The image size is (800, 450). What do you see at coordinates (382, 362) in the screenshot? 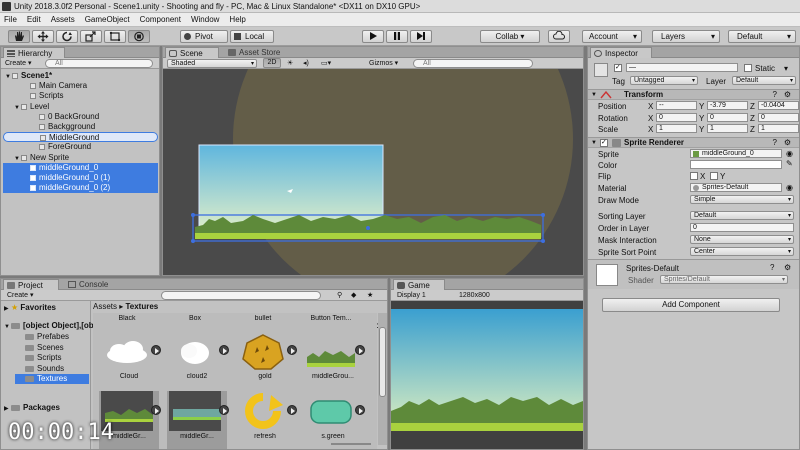
I see `asset-scrollbar-thumb` at bounding box center [382, 362].